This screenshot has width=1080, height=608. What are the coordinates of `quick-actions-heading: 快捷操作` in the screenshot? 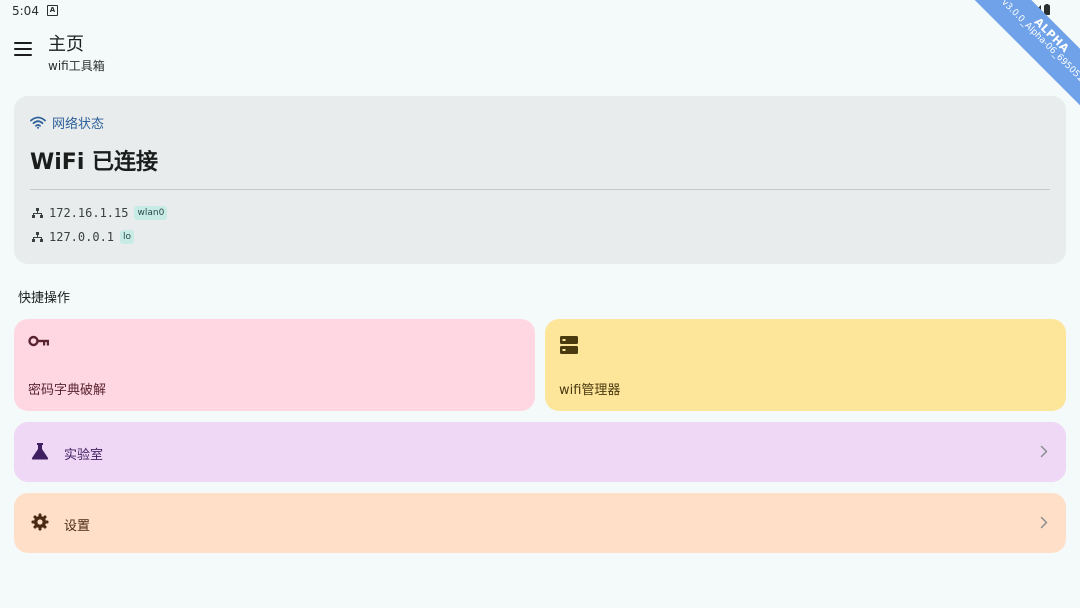 It's located at (44, 298).